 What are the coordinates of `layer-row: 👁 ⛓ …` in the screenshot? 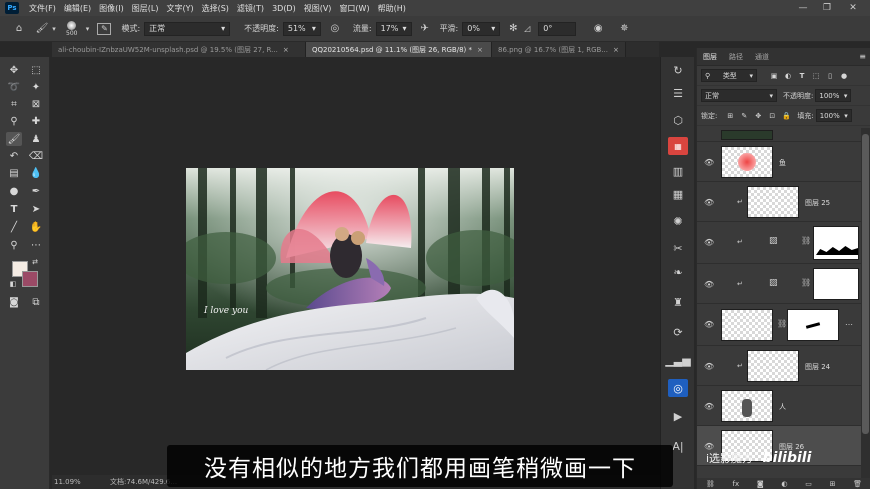 It's located at (779, 325).